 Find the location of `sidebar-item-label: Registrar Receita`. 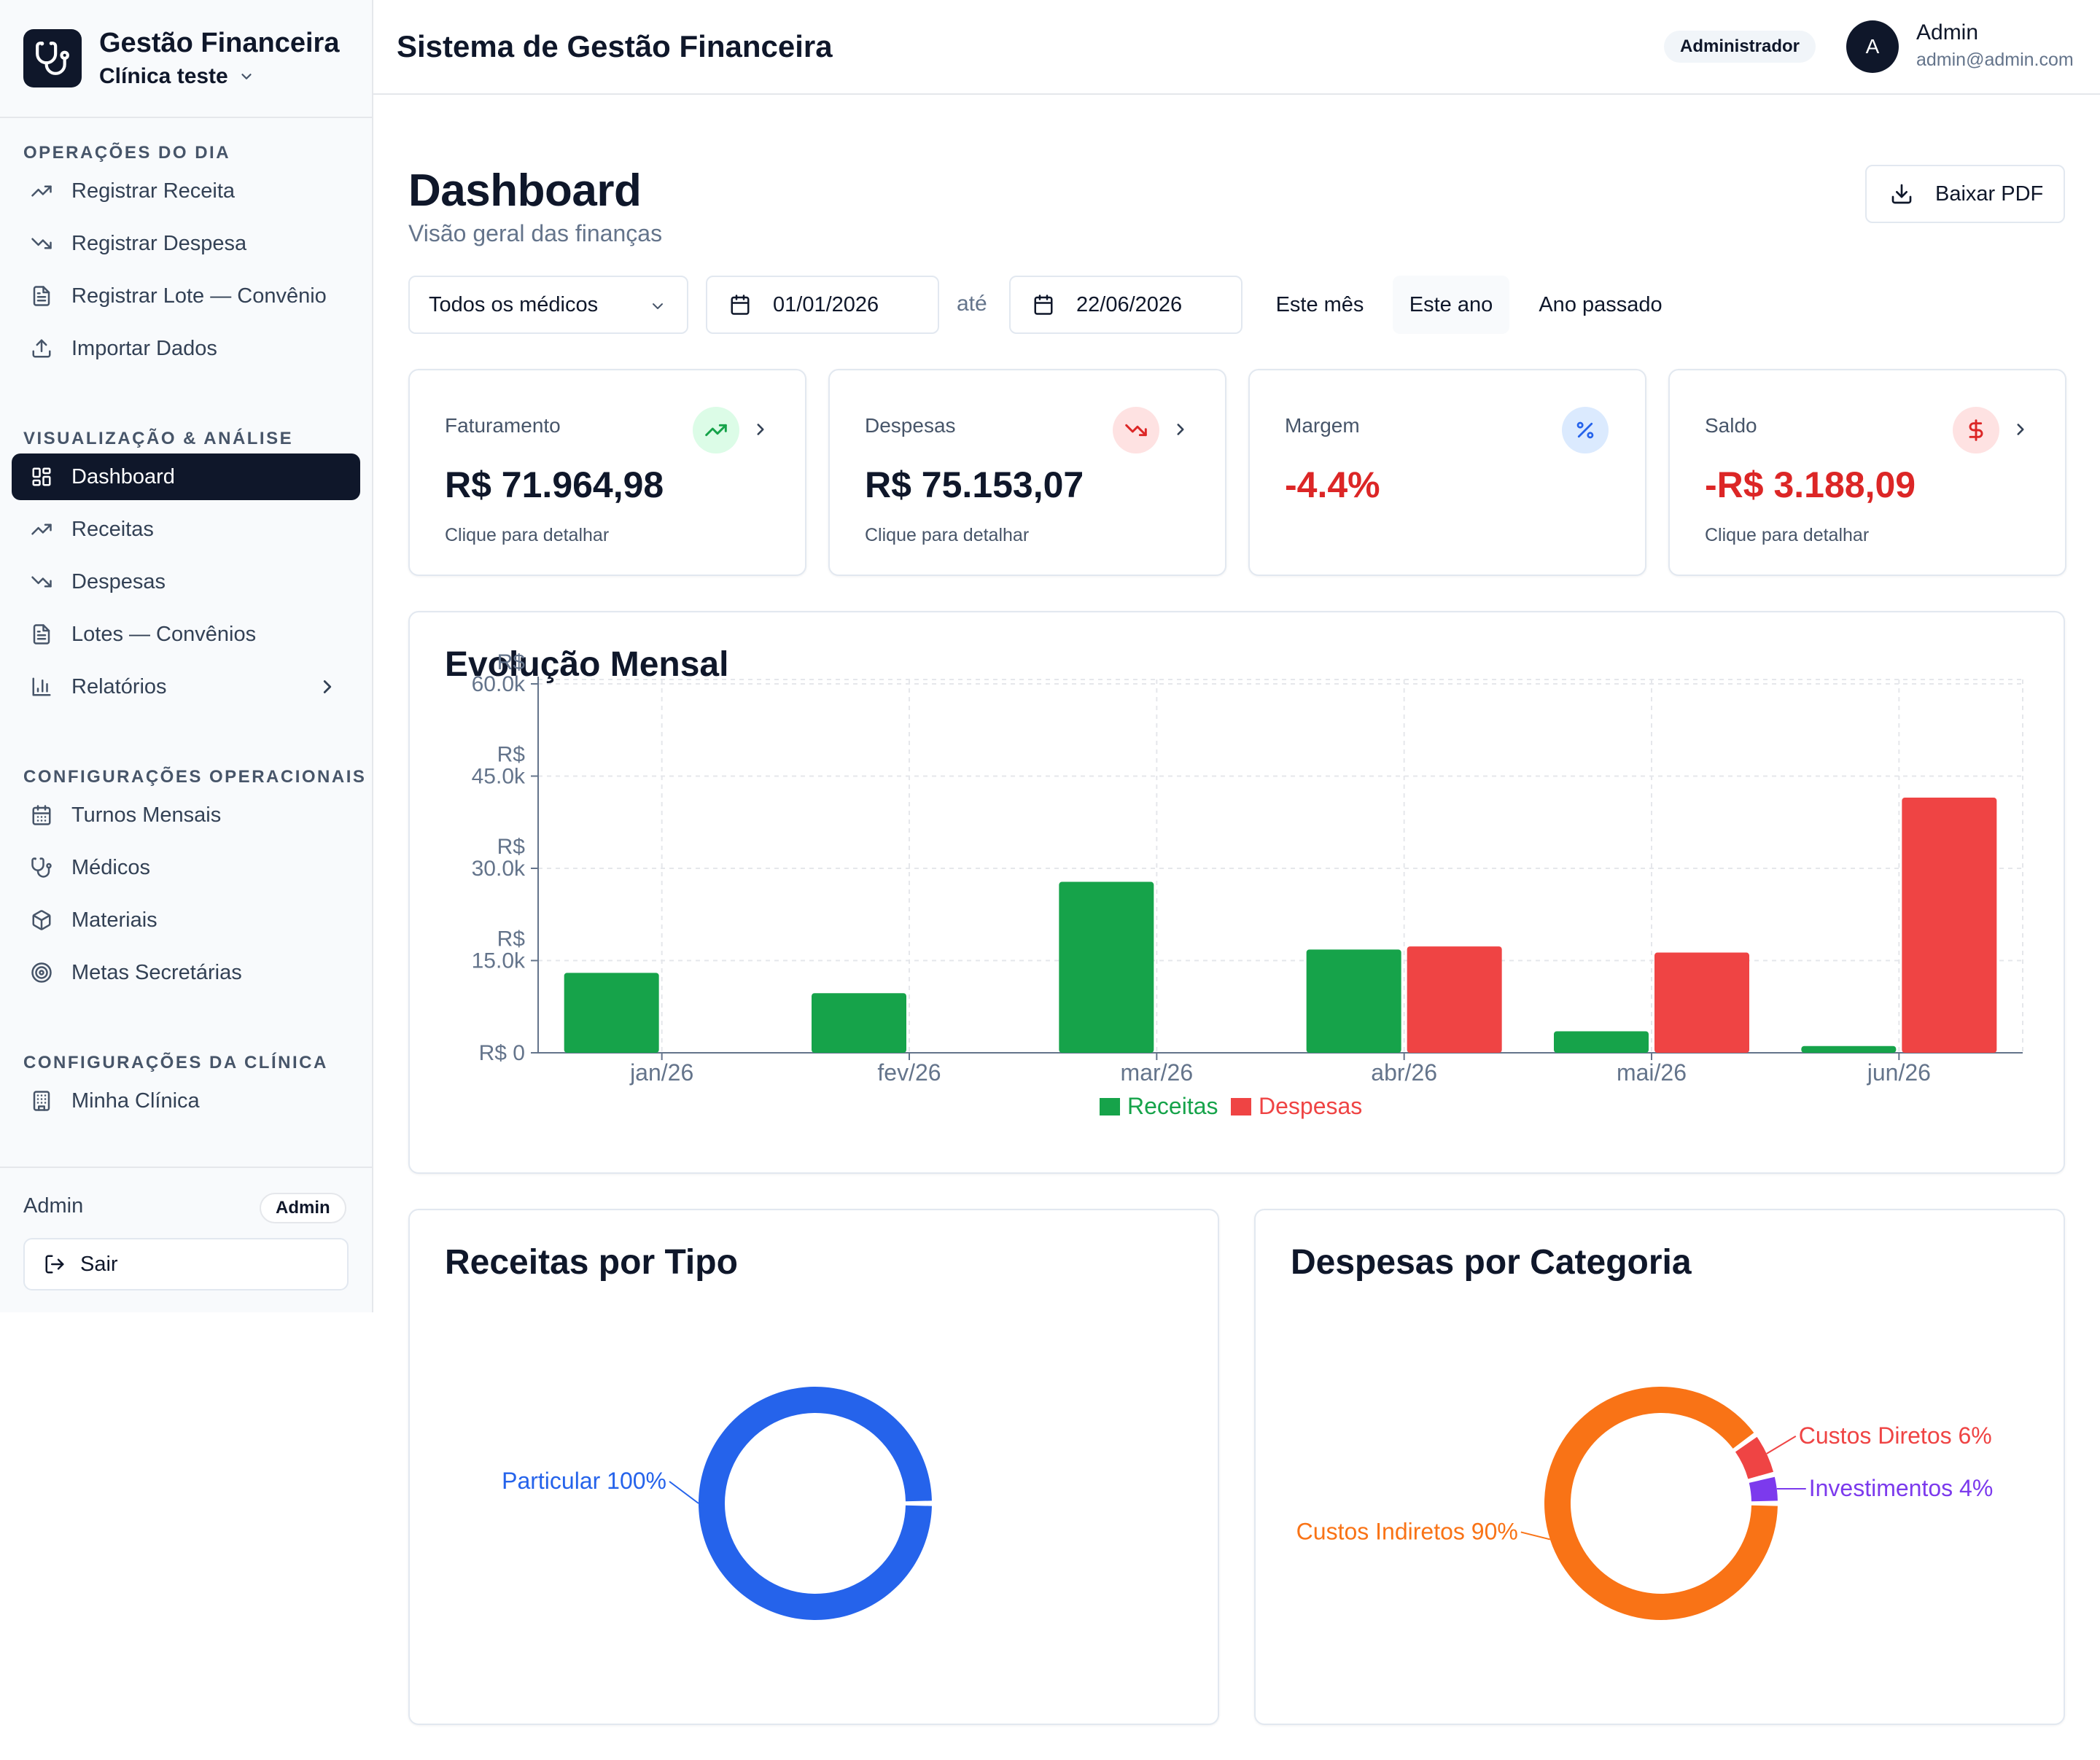

sidebar-item-label: Registrar Receita is located at coordinates (153, 191).